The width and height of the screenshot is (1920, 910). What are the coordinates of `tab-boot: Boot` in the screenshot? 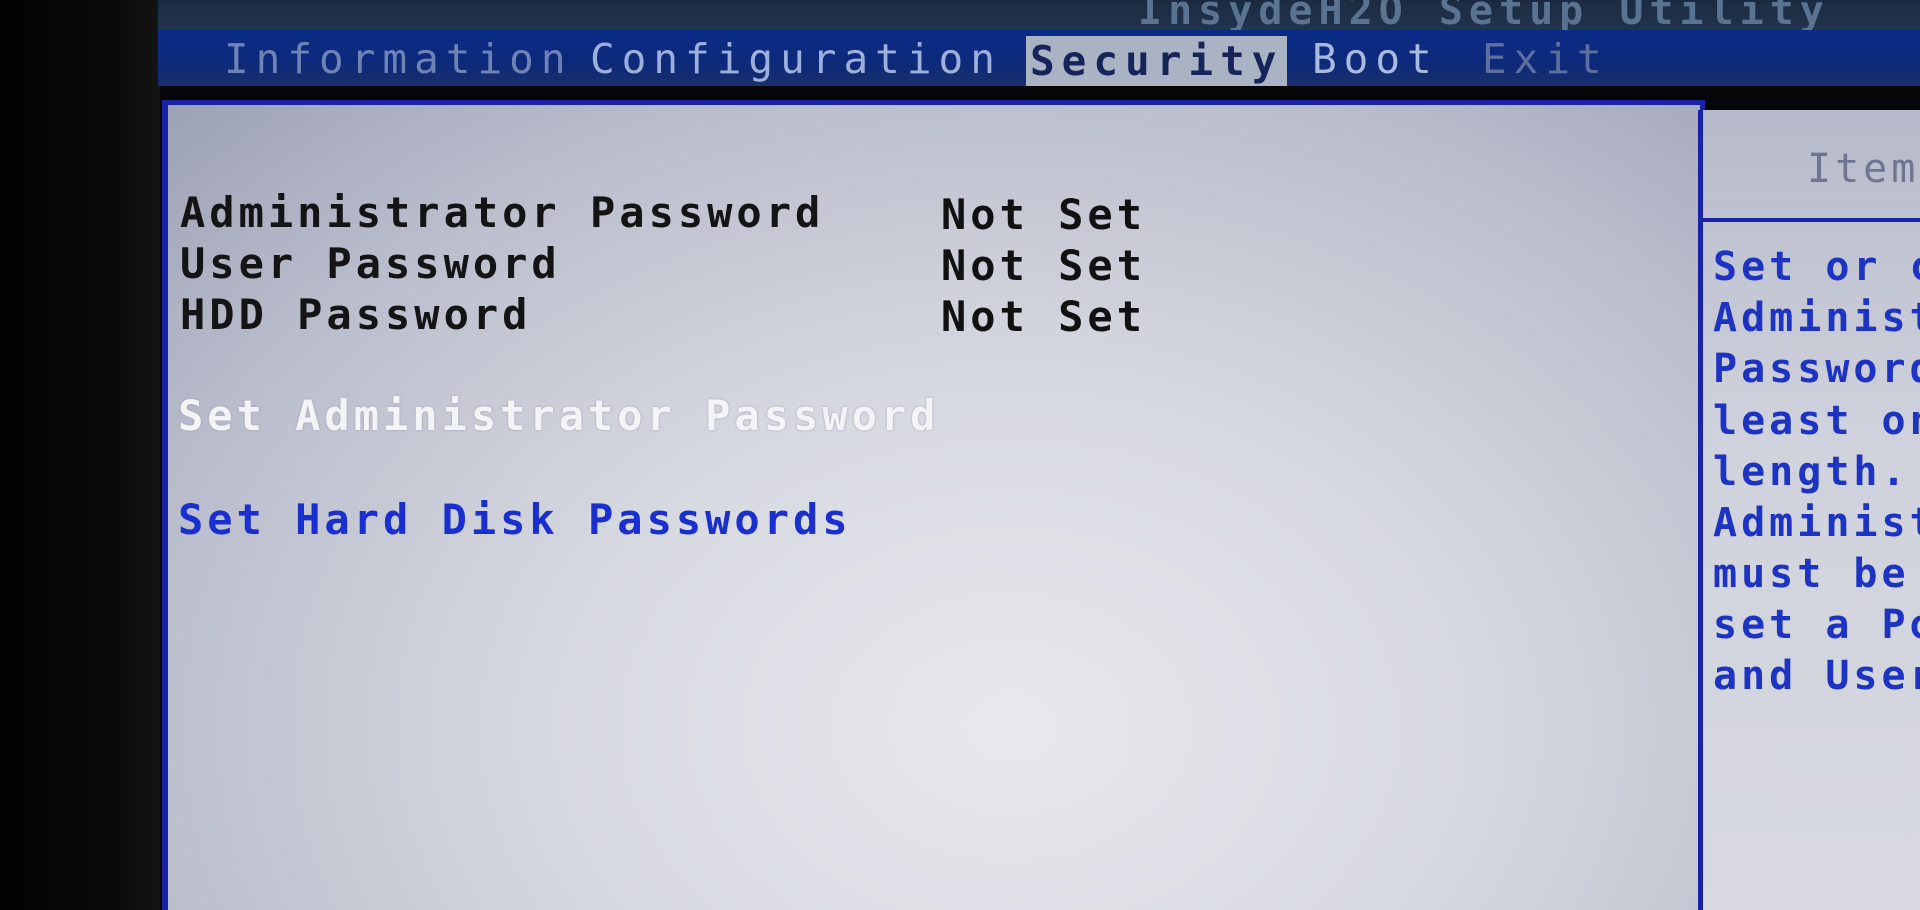 It's located at (1375, 59).